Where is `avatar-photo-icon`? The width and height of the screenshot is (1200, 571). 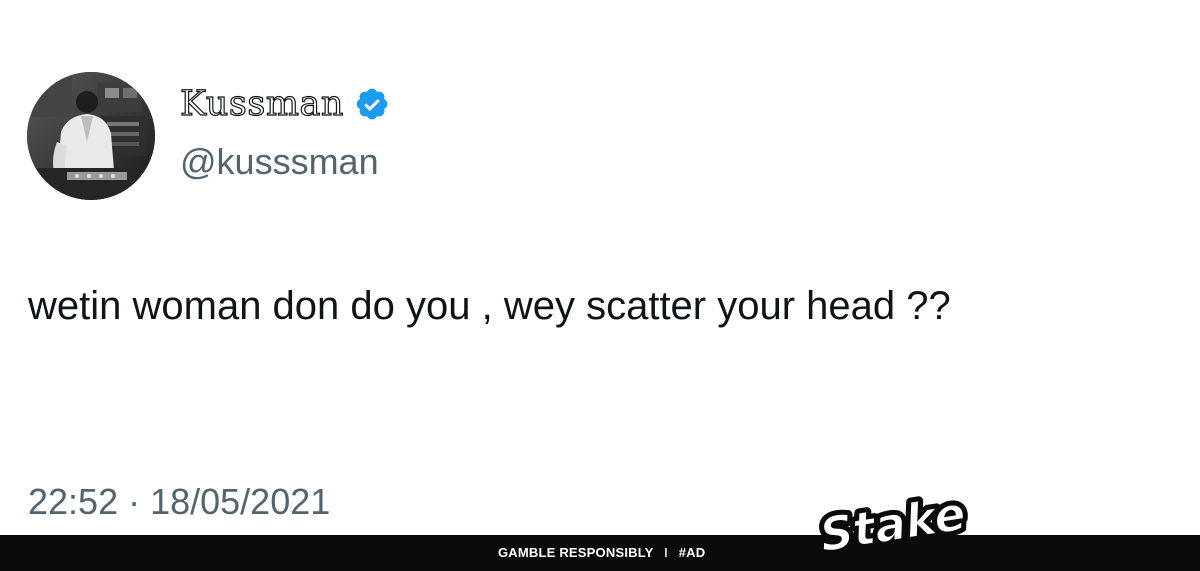
avatar-photo-icon is located at coordinates (91, 136).